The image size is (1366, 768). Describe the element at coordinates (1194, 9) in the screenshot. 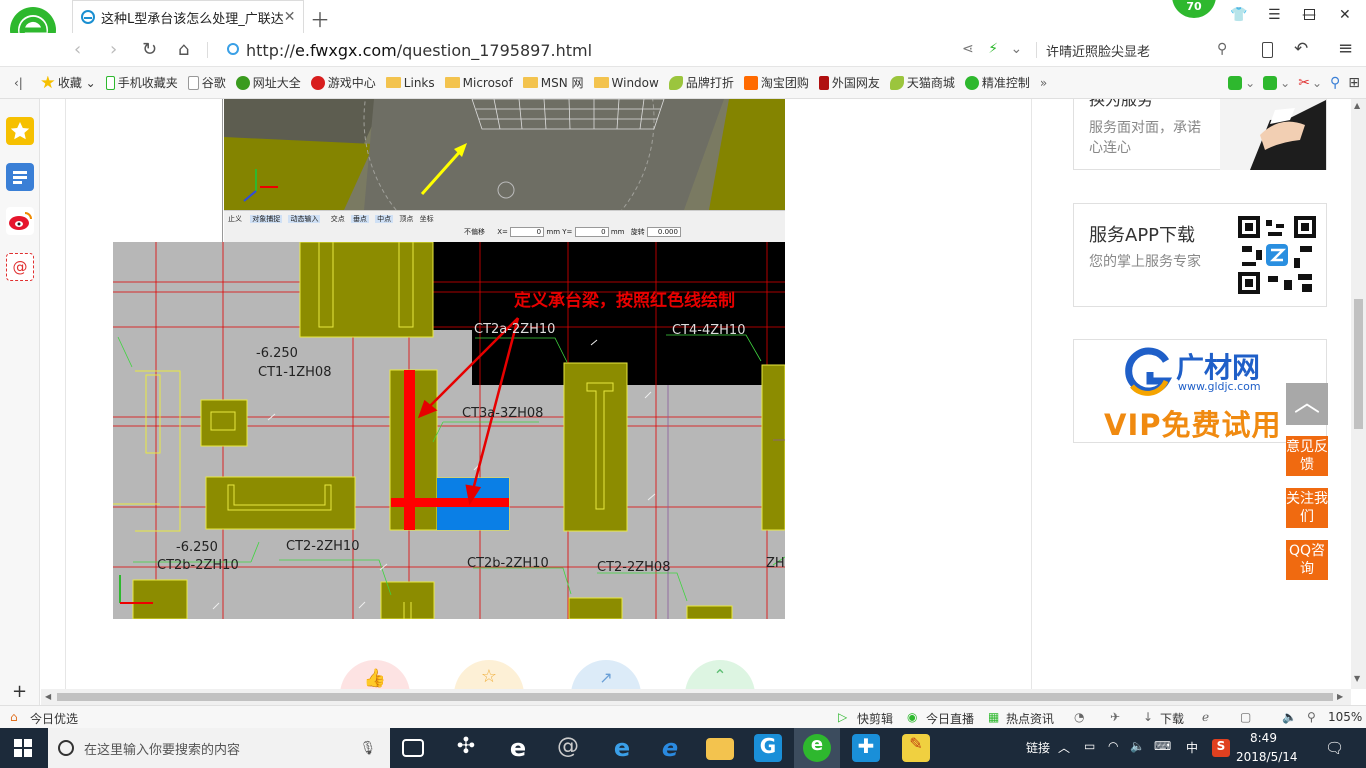

I see `level-badge: 70` at that location.